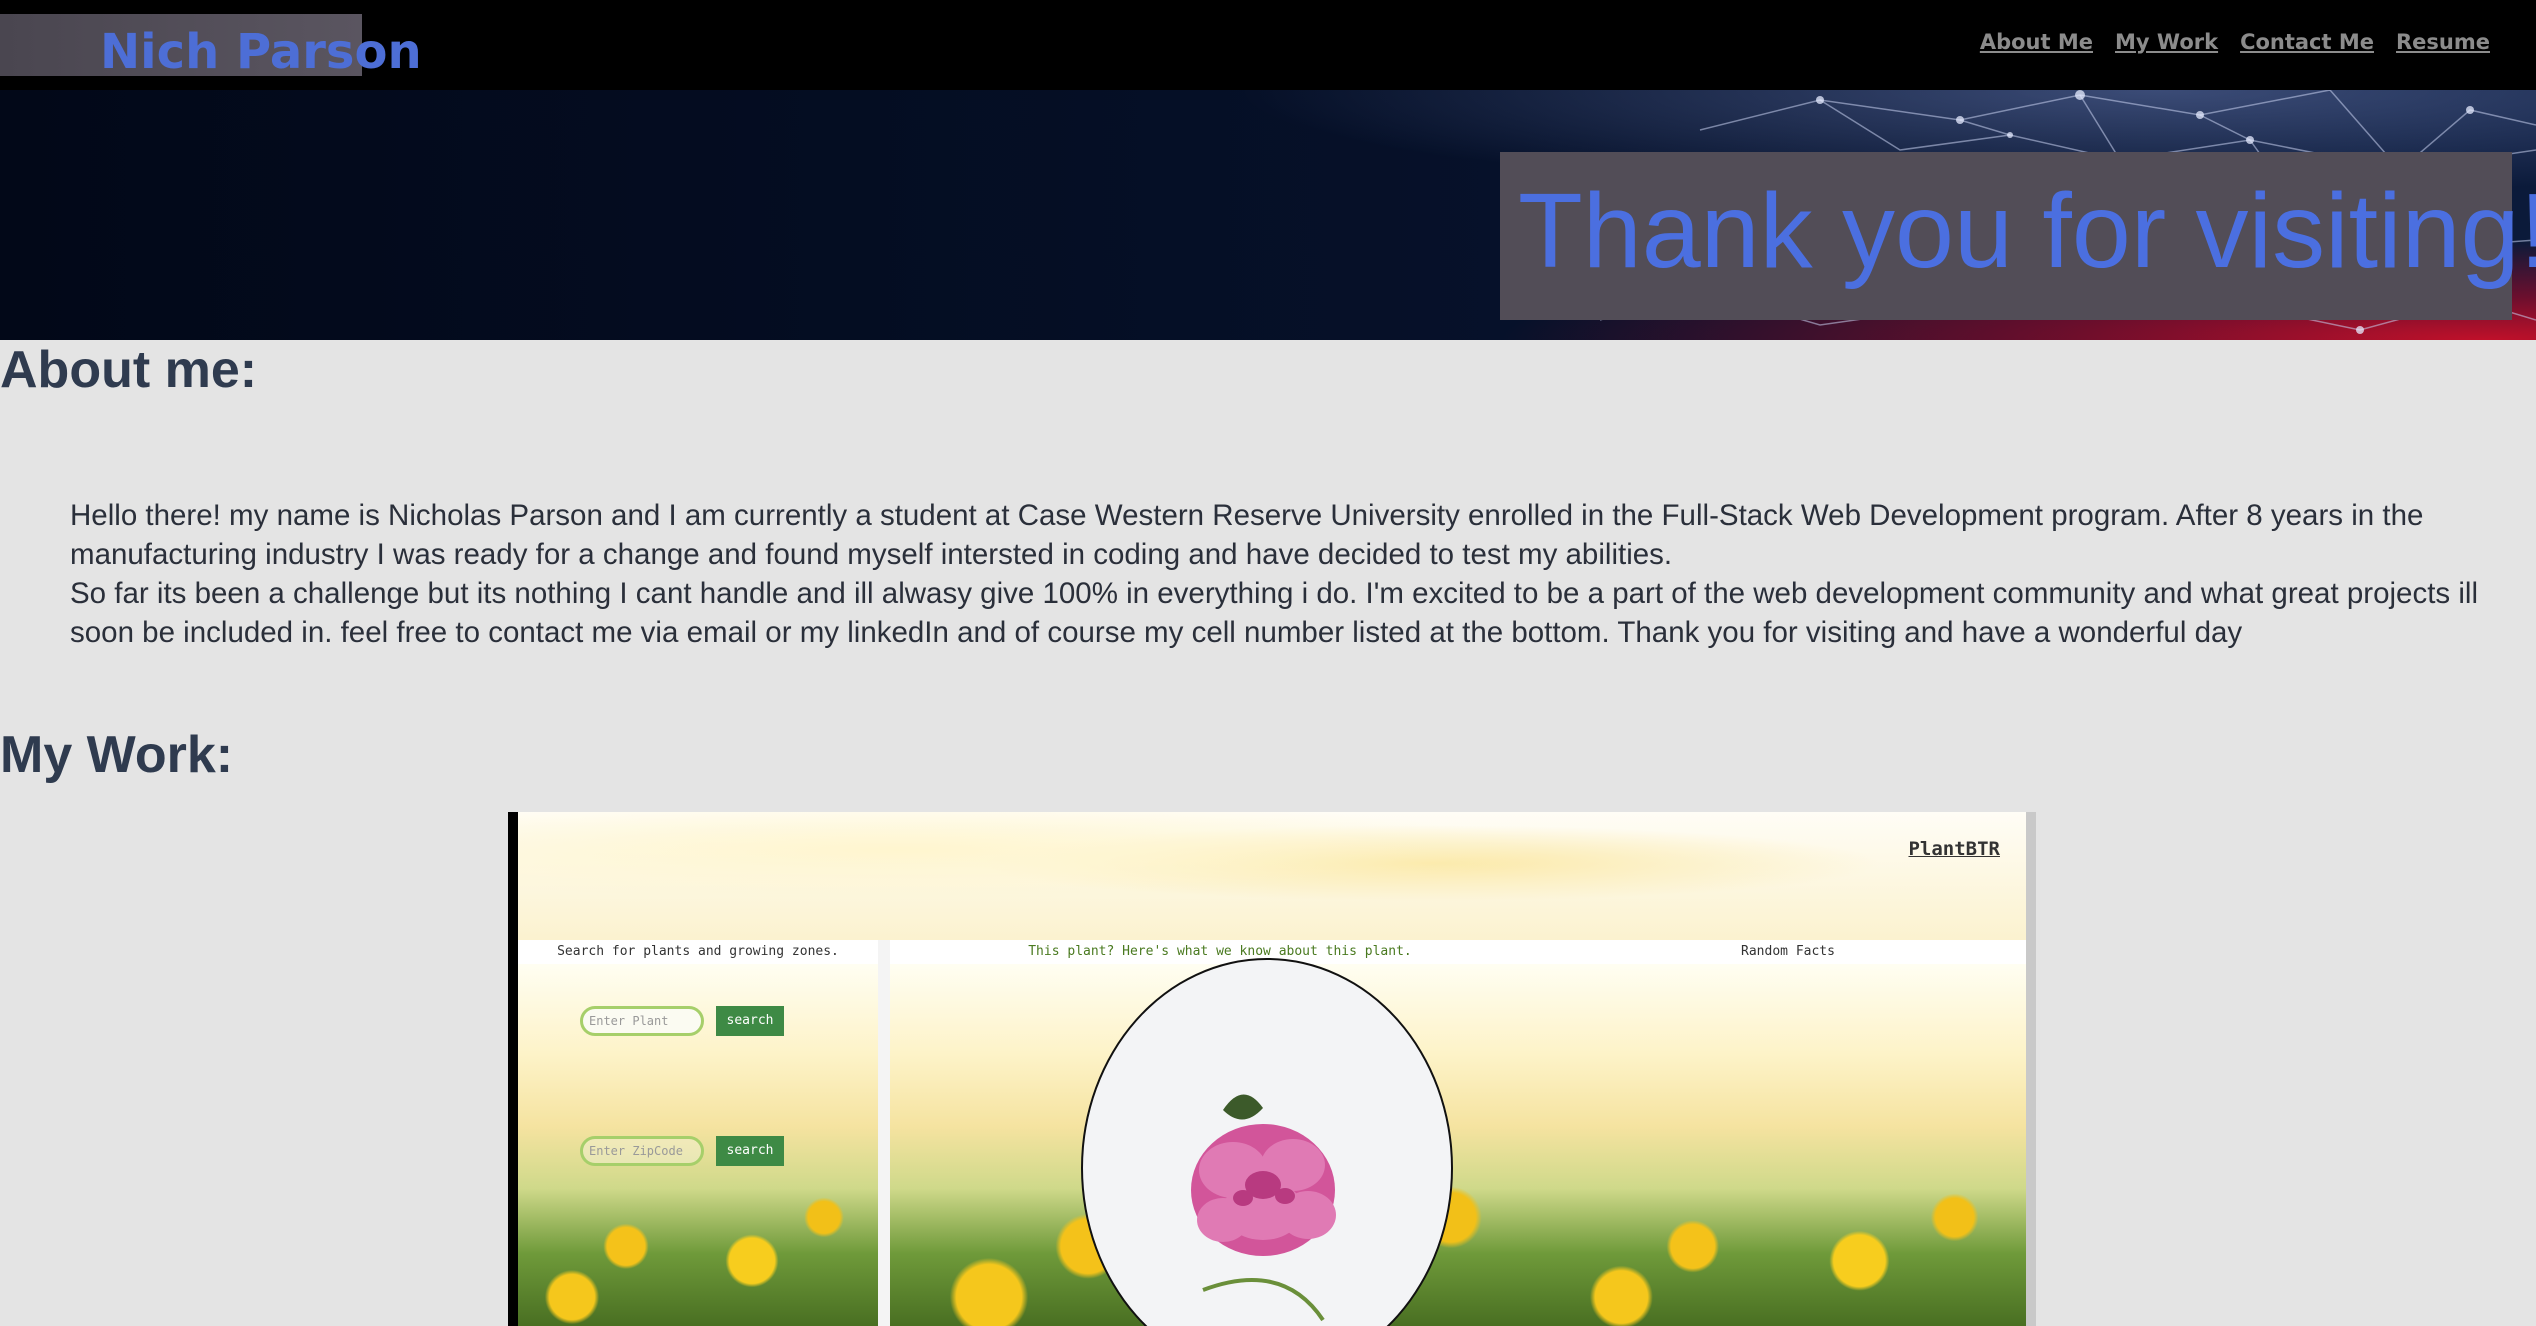  What do you see at coordinates (117, 755) in the screenshot?
I see `my-work-heading: My Work:` at bounding box center [117, 755].